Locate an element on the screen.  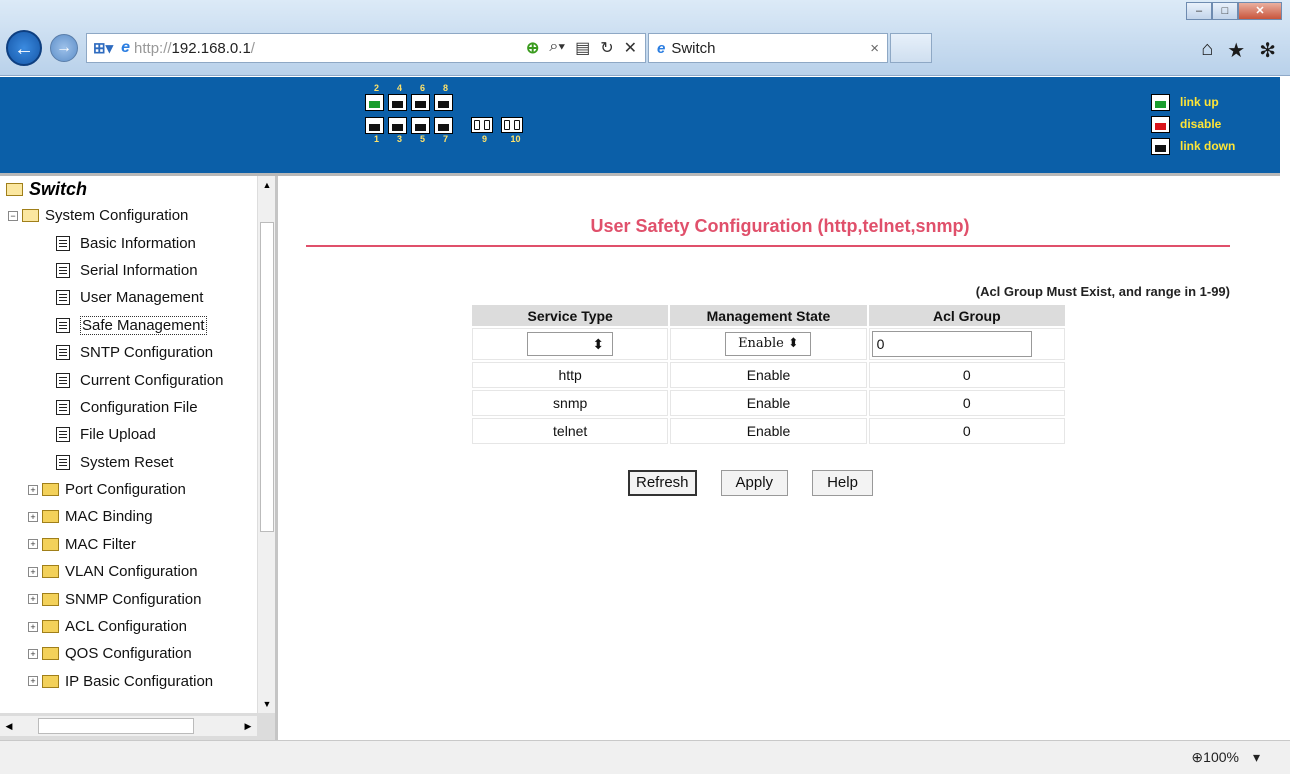
tree-item: File Upload is located at coordinates (128, 434).